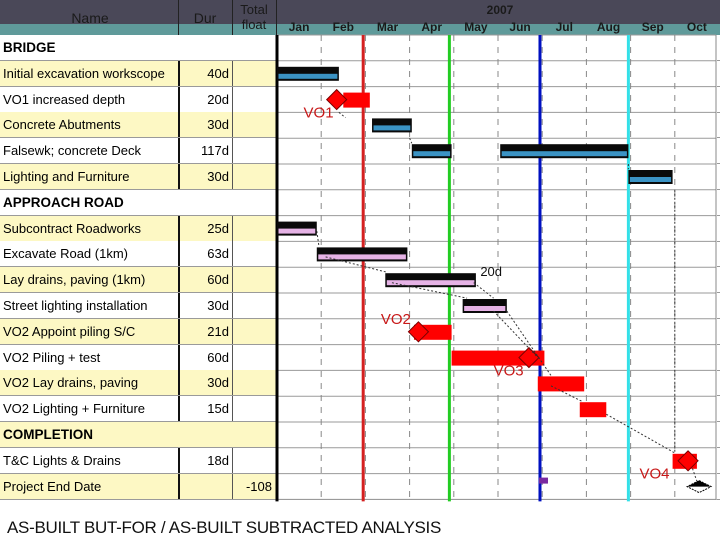 The image size is (720, 540). Describe the element at coordinates (299, 27) in the screenshot. I see `month-tick-label: Jan` at that location.